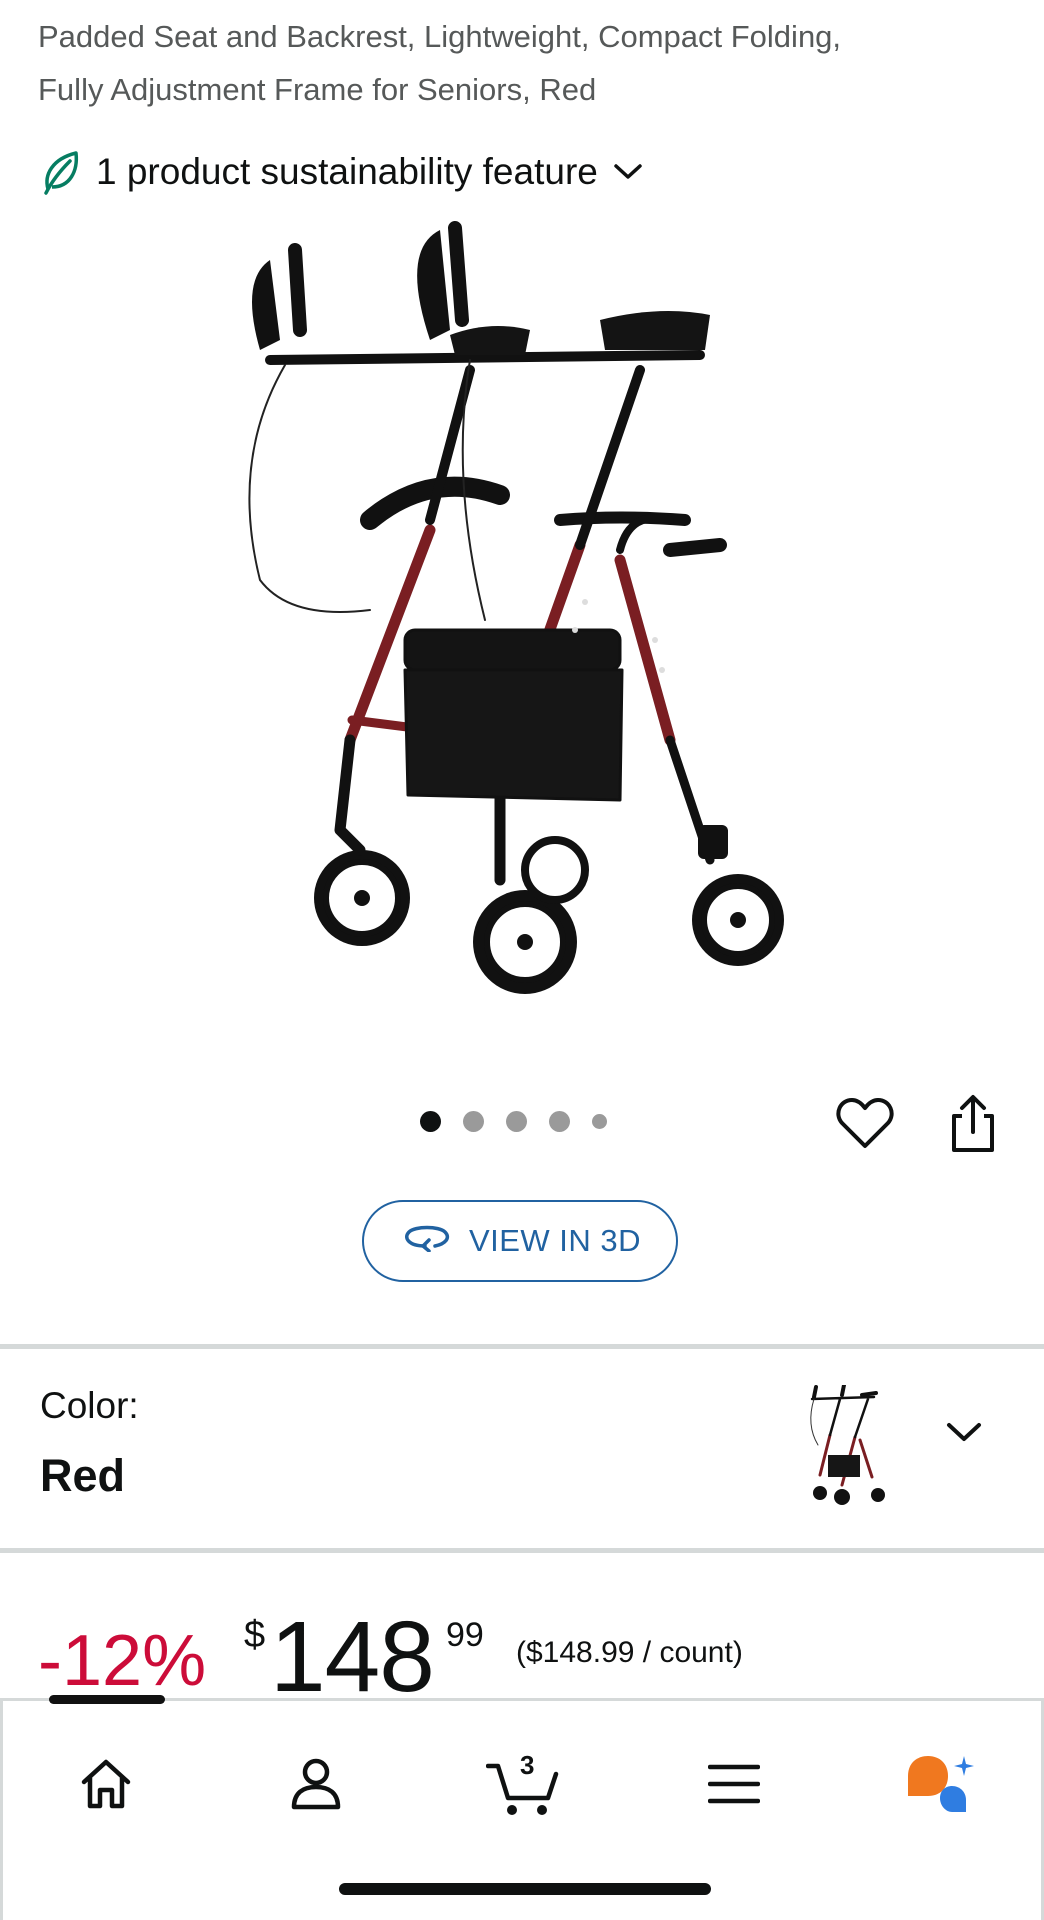  I want to click on active-tab-indicator, so click(107, 1699).